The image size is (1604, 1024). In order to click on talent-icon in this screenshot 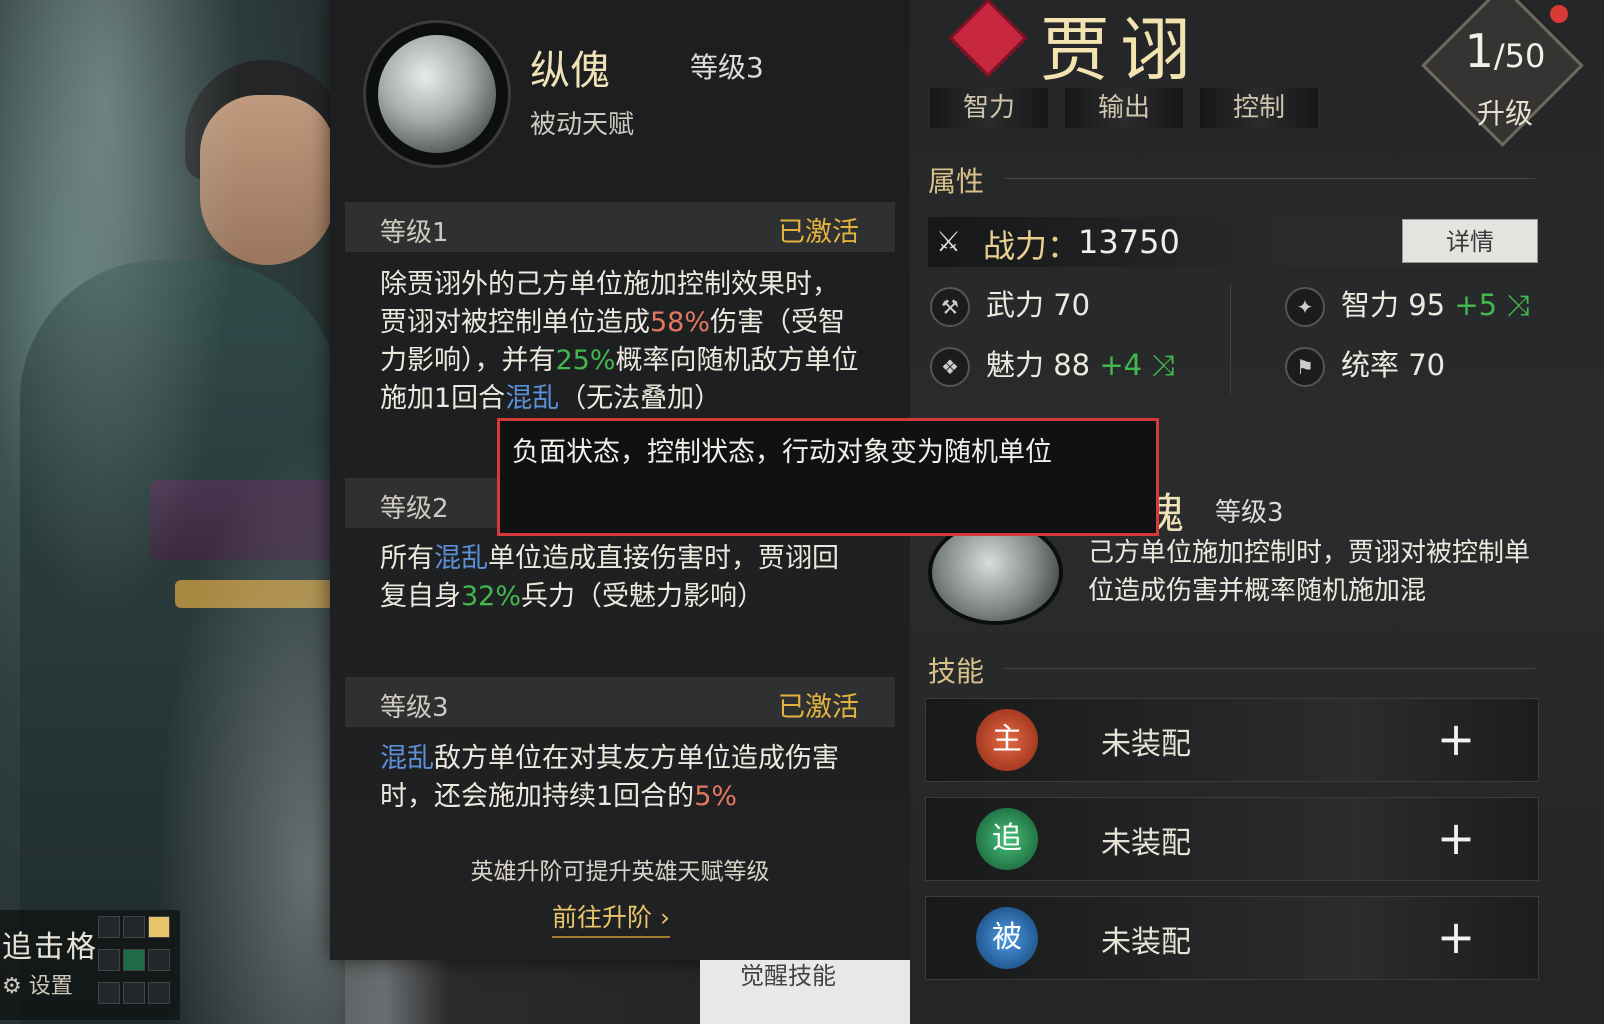, I will do `click(437, 94)`.